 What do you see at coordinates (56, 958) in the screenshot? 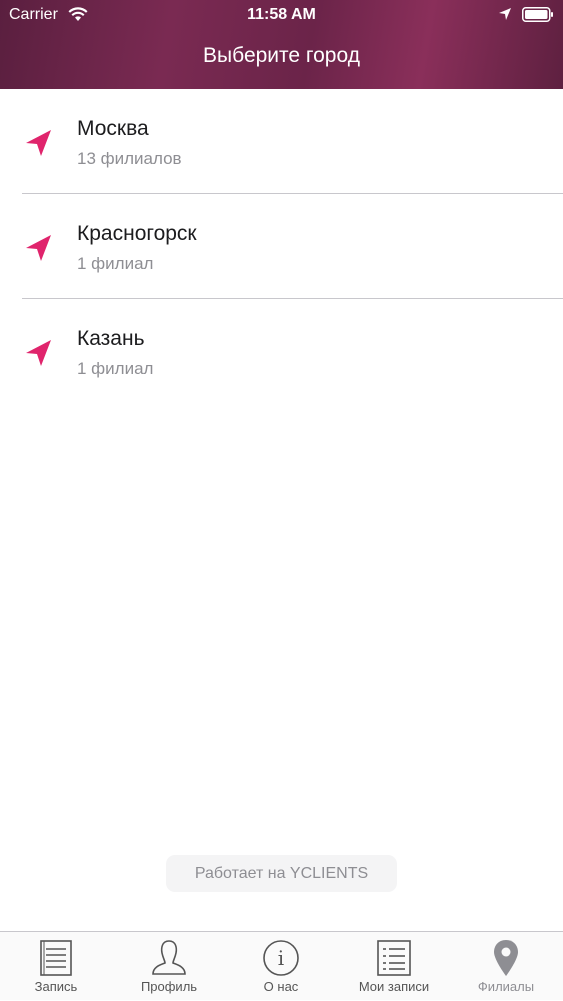
I see `document-icon` at bounding box center [56, 958].